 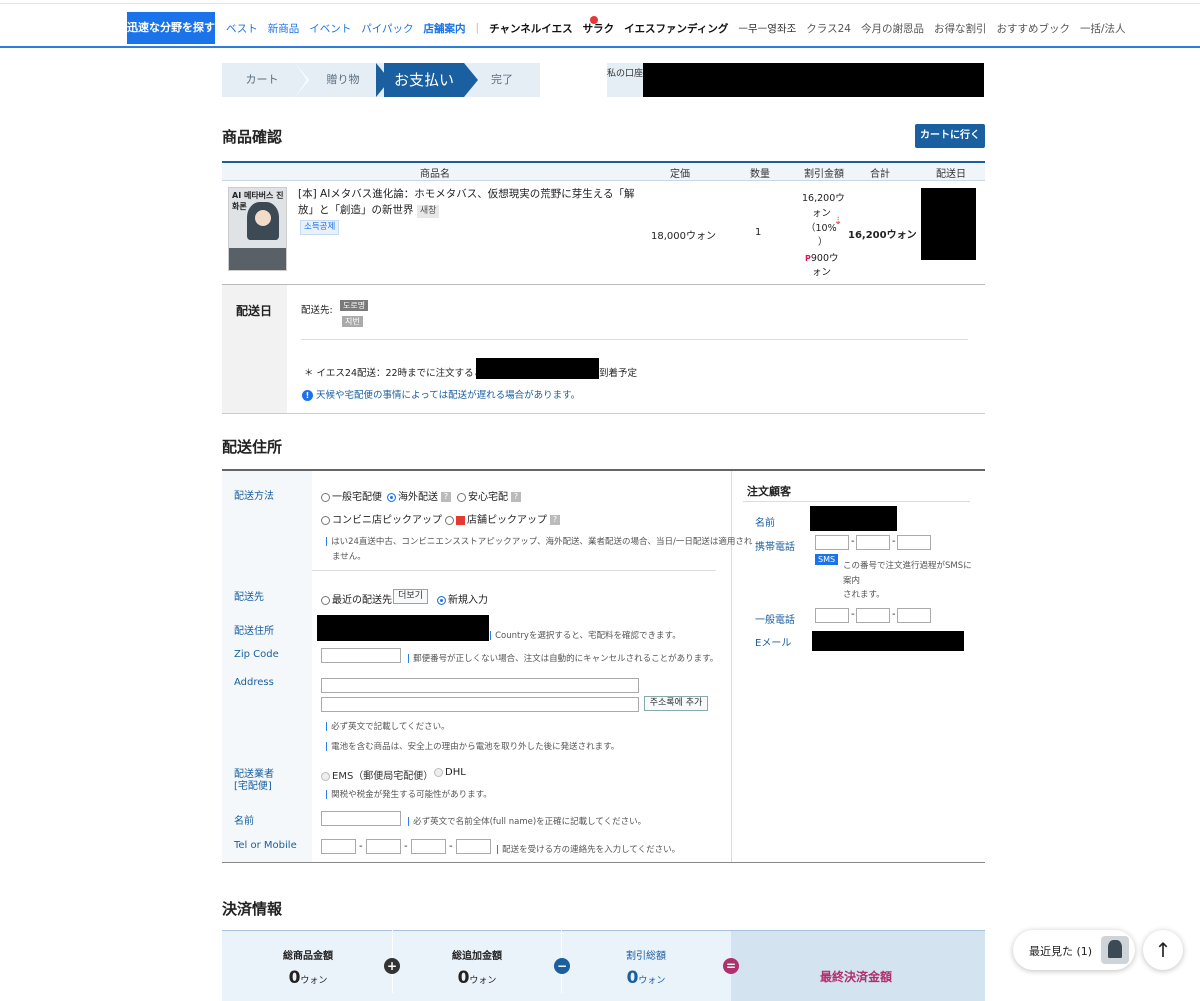 I want to click on go-to-cart-button: カートに行く, so click(x=950, y=136).